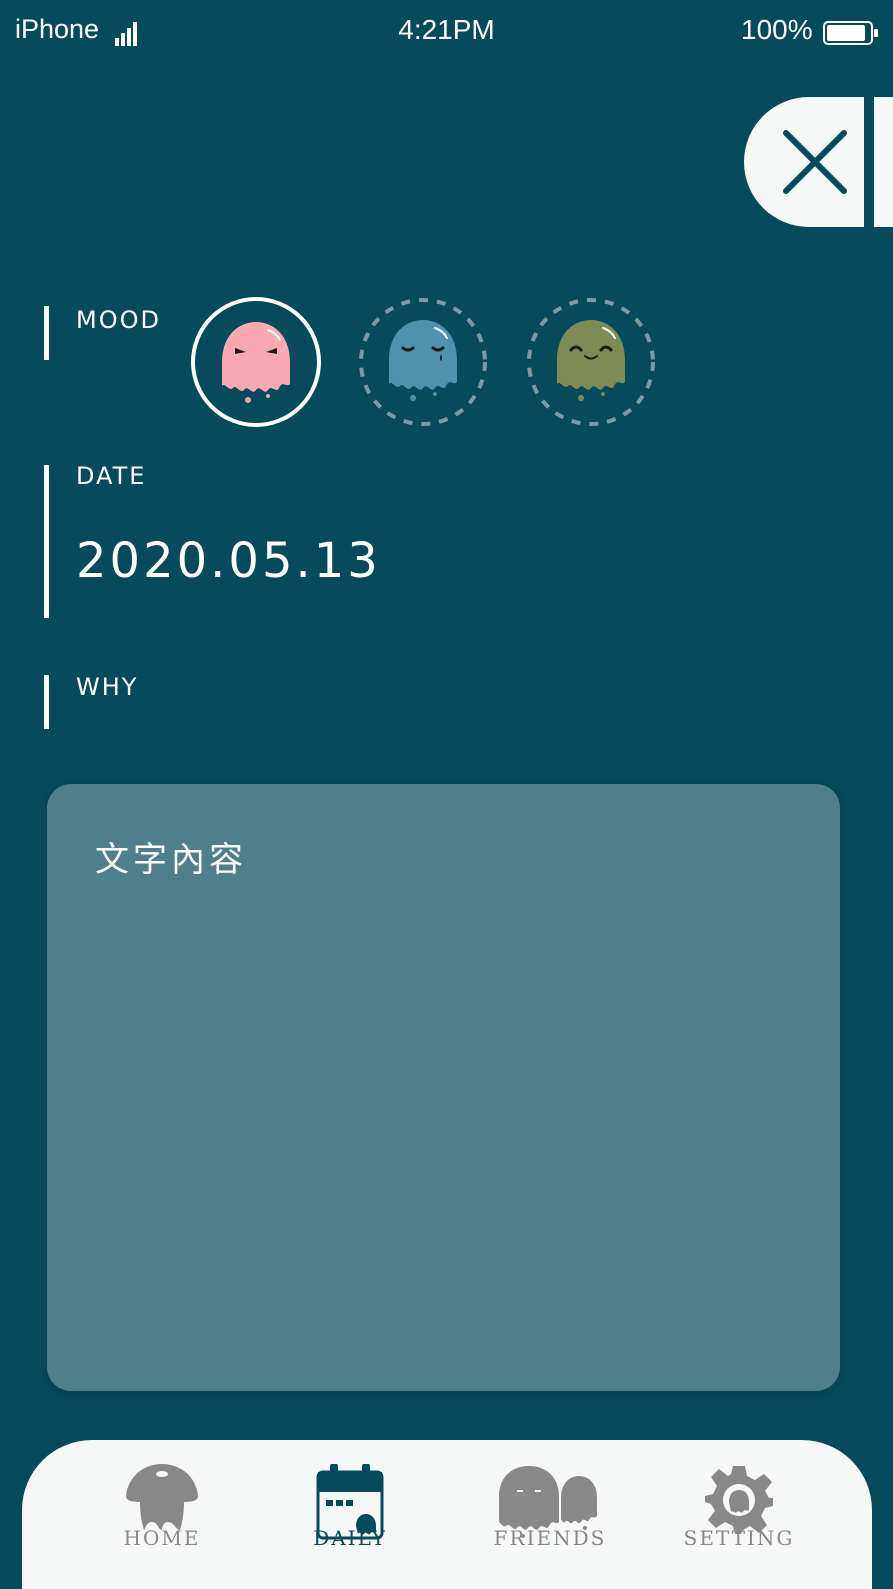 This screenshot has height=1589, width=893. I want to click on tab-setting-label: SETTING, so click(739, 1538).